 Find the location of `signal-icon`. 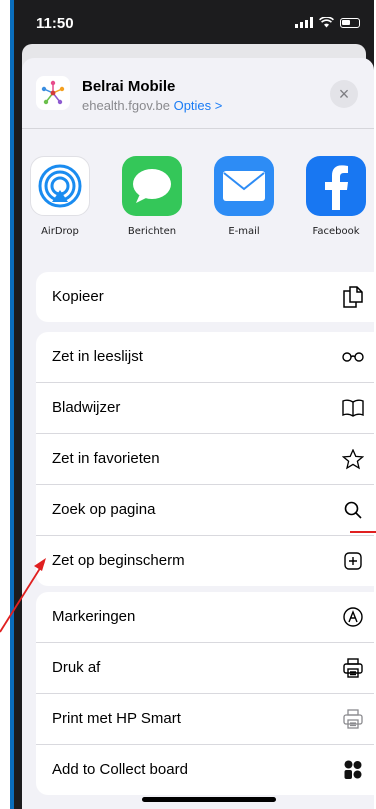

signal-icon is located at coordinates (304, 22).